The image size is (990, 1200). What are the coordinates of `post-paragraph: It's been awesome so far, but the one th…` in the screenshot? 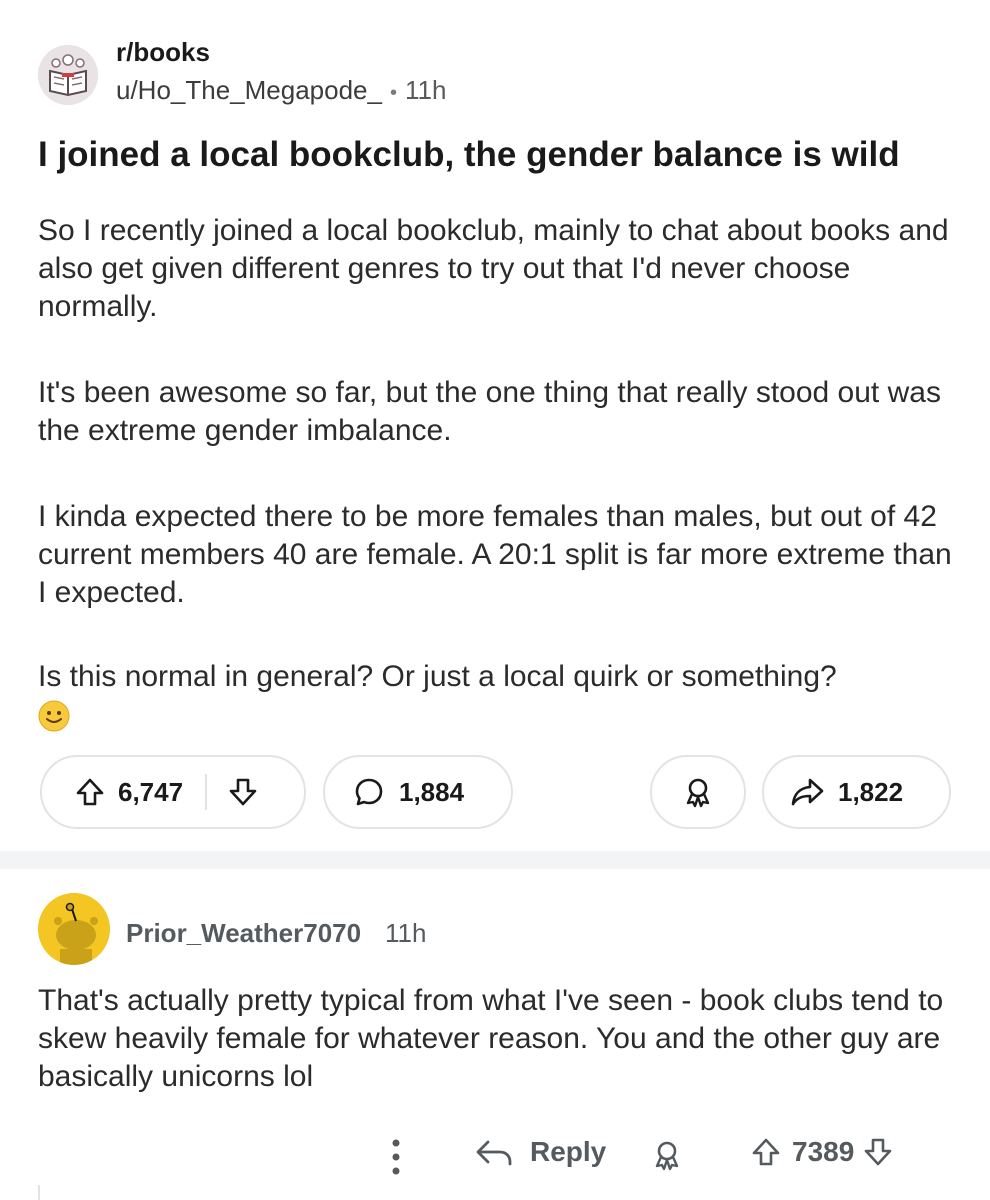 It's located at (489, 411).